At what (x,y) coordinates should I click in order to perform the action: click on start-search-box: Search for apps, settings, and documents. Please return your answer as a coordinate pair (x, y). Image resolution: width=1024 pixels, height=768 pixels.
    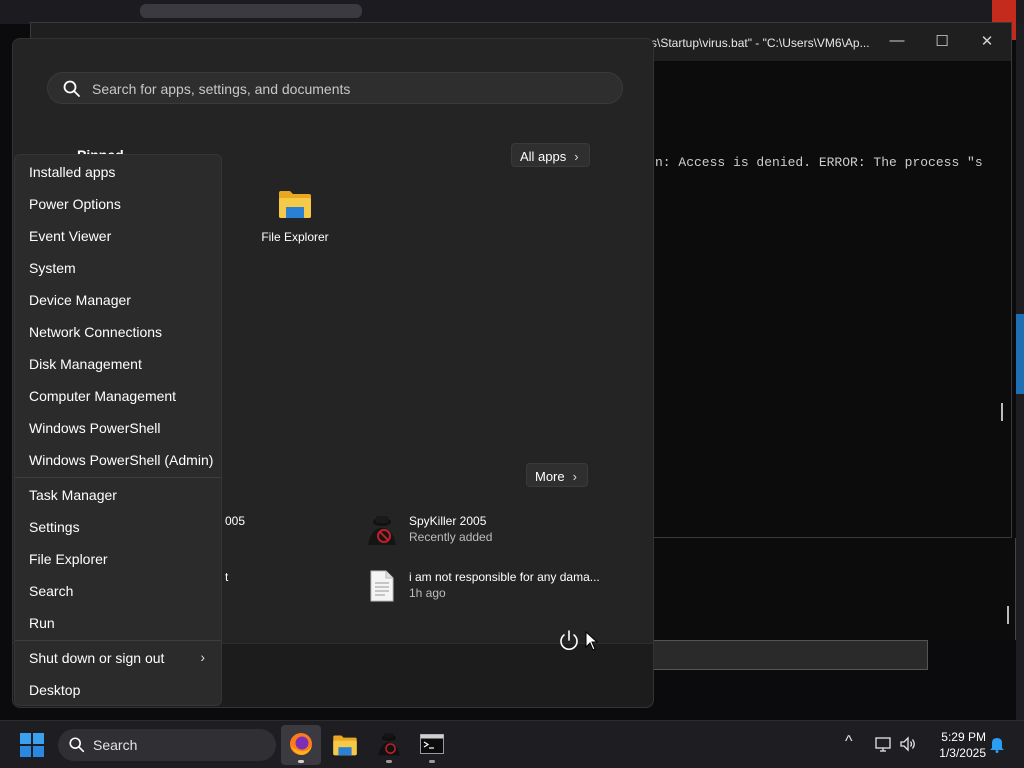
    Looking at the image, I should click on (335, 88).